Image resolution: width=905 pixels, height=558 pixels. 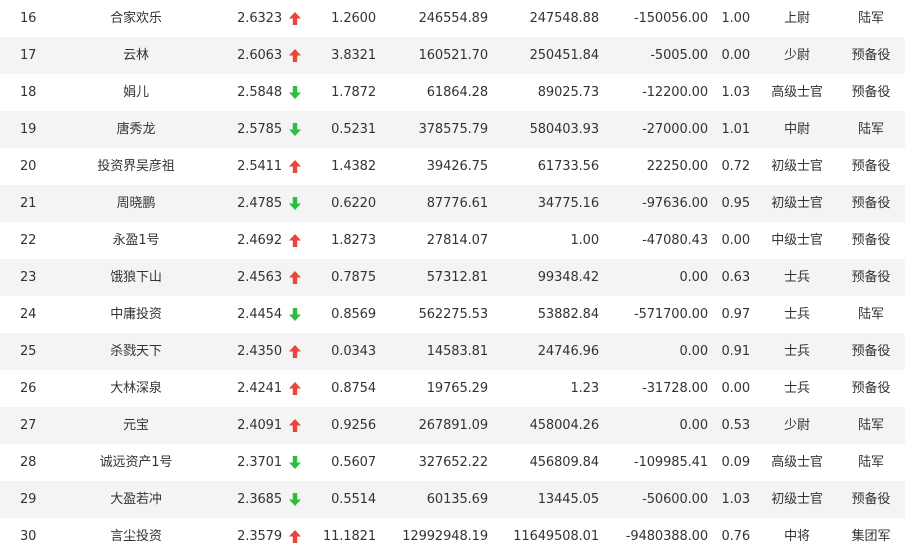 I want to click on value-col-1: 0.7875, so click(x=353, y=277).